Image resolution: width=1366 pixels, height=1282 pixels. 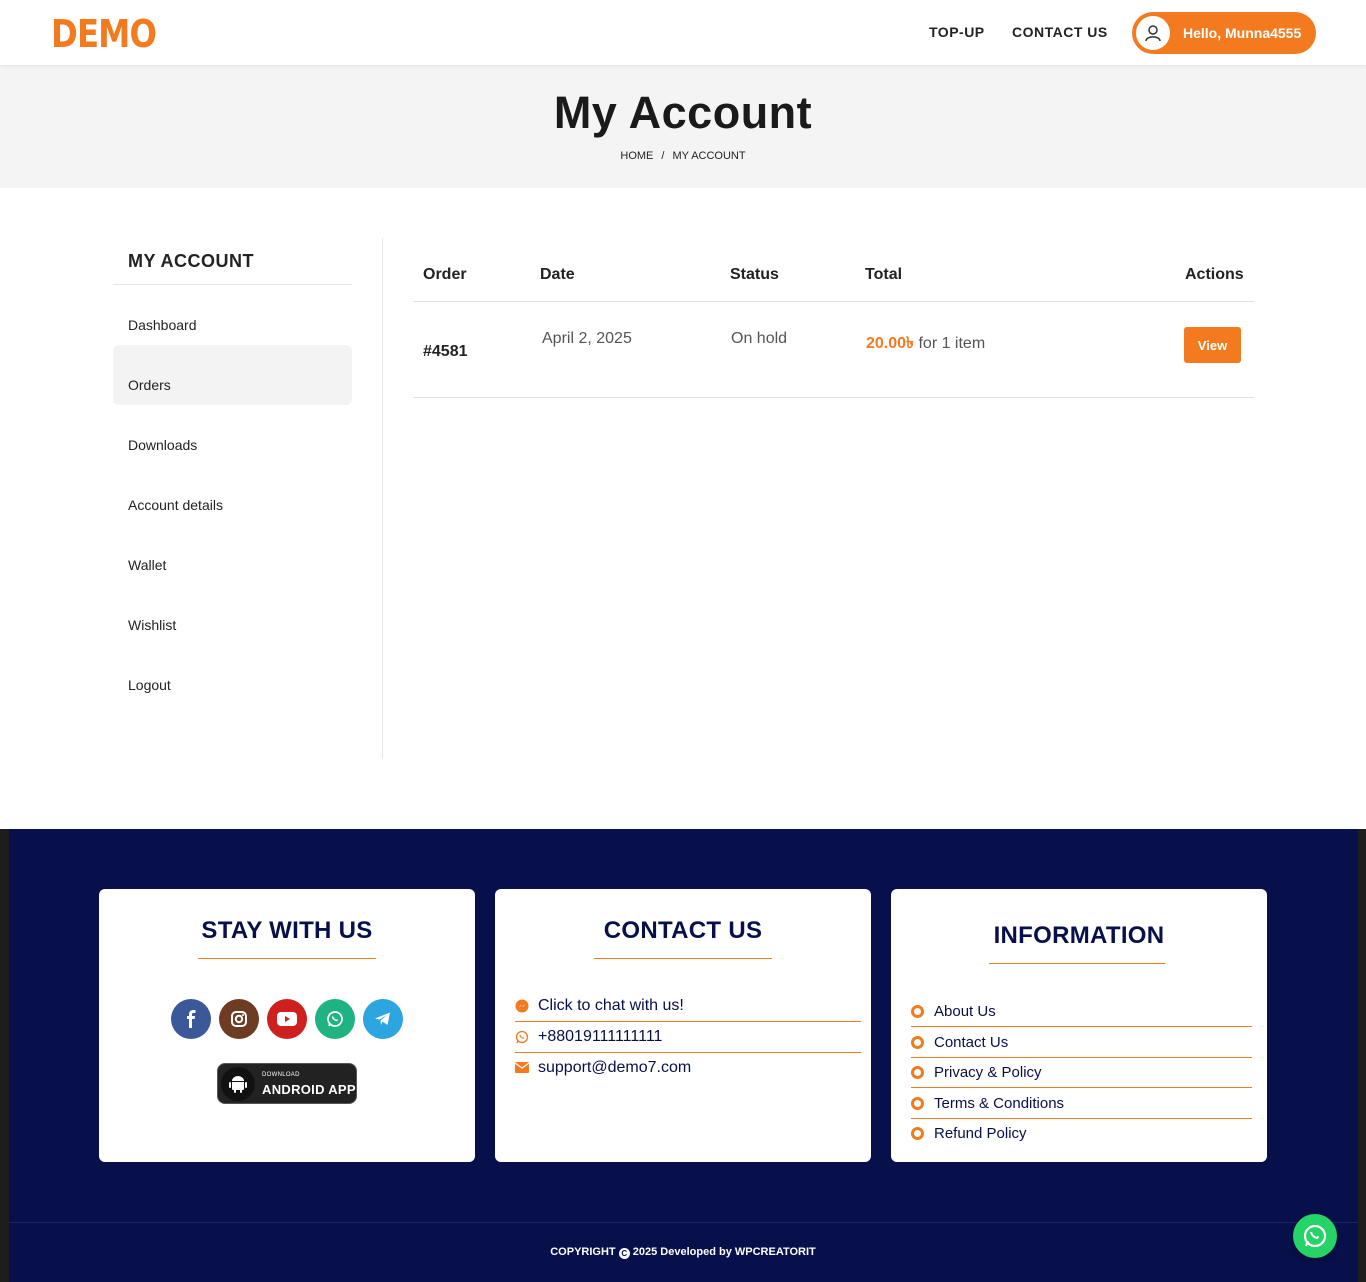 I want to click on order-status: On hold, so click(x=759, y=338).